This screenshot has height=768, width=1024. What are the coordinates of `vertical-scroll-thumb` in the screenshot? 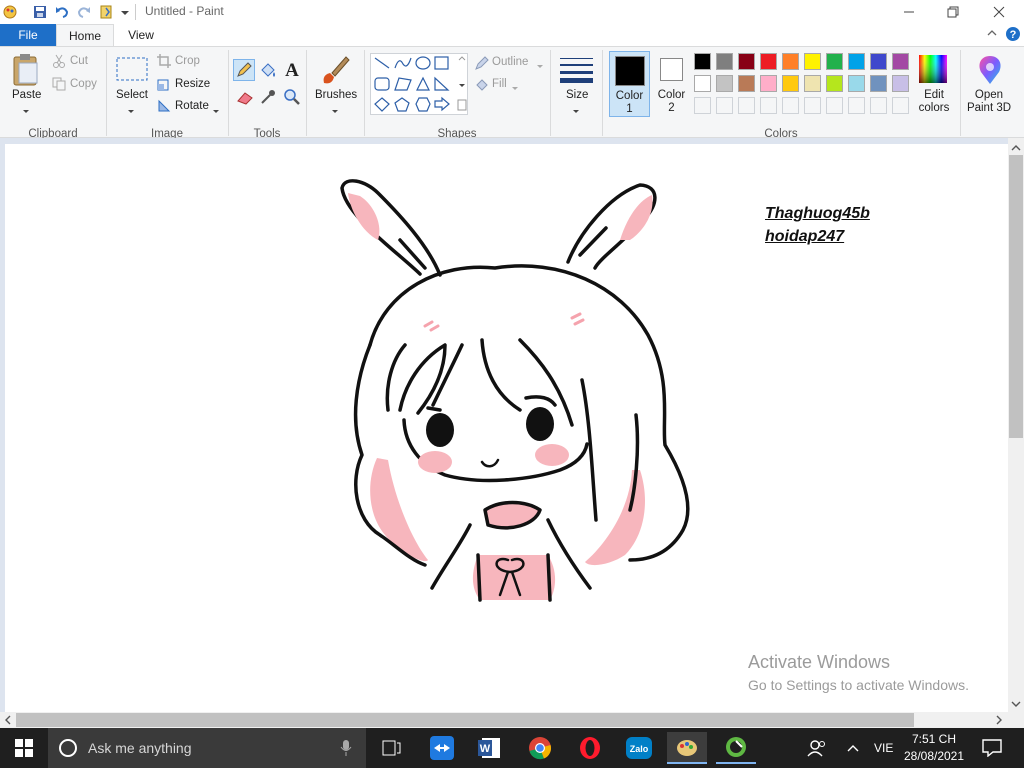 It's located at (1016, 296).